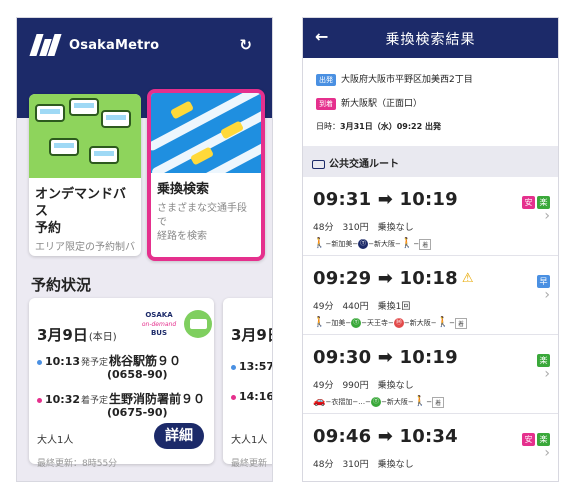  I want to click on datetime-row: 日時：3月31日（水）09:22 出発, so click(378, 126).